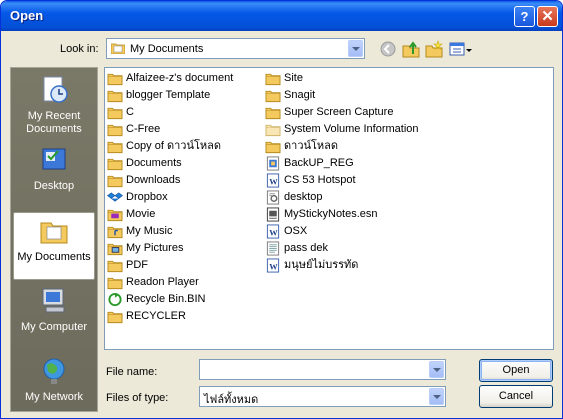 The image size is (563, 419). Describe the element at coordinates (166, 299) in the screenshot. I see `file-name: Recycle Bin.BIN` at that location.